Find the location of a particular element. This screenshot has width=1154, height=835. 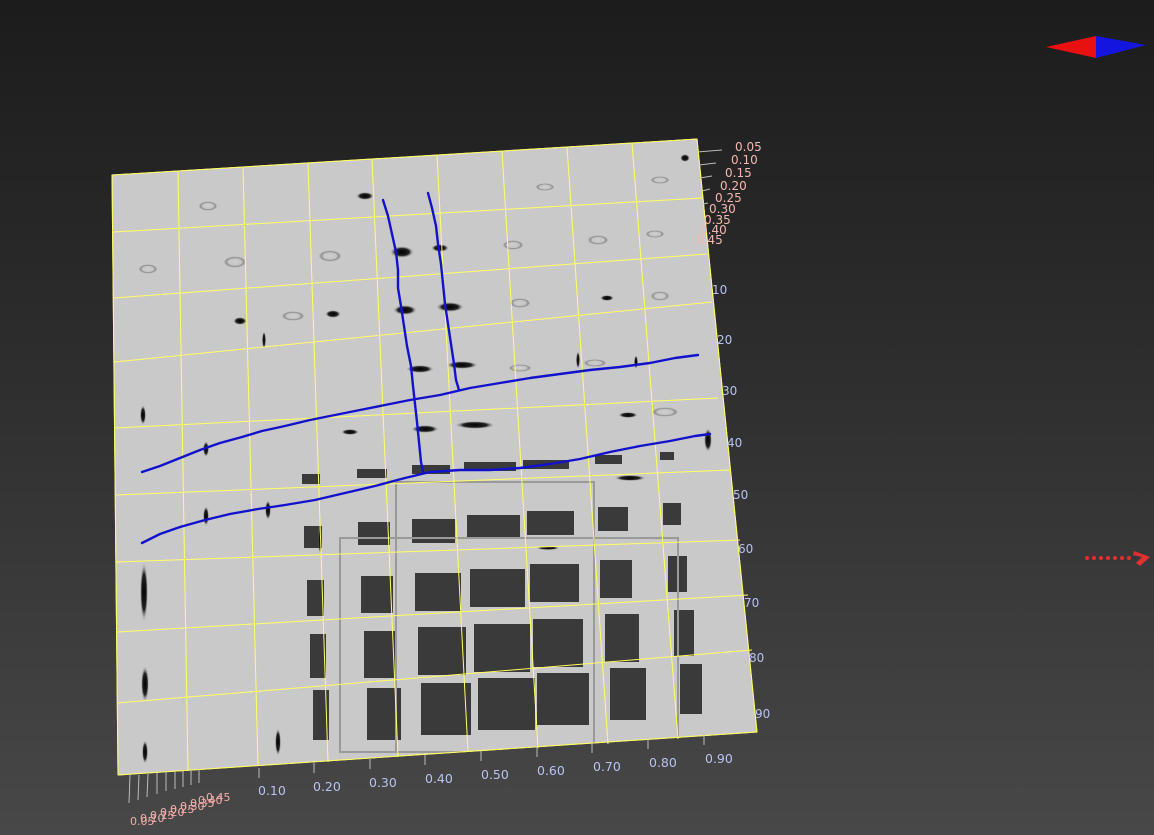

row-tick: 50 is located at coordinates (740, 495).